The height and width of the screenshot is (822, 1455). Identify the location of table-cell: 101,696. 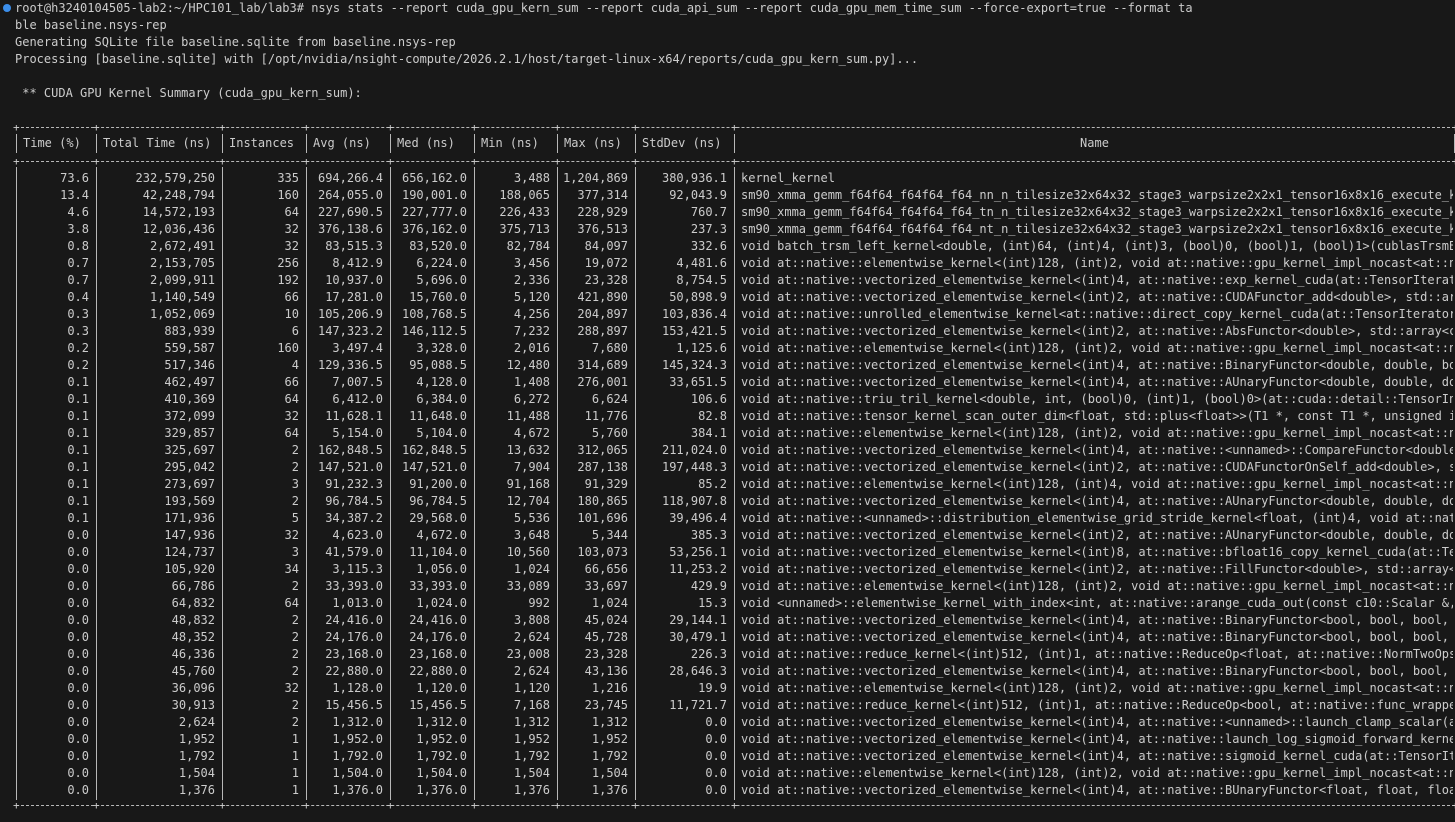
(602, 518).